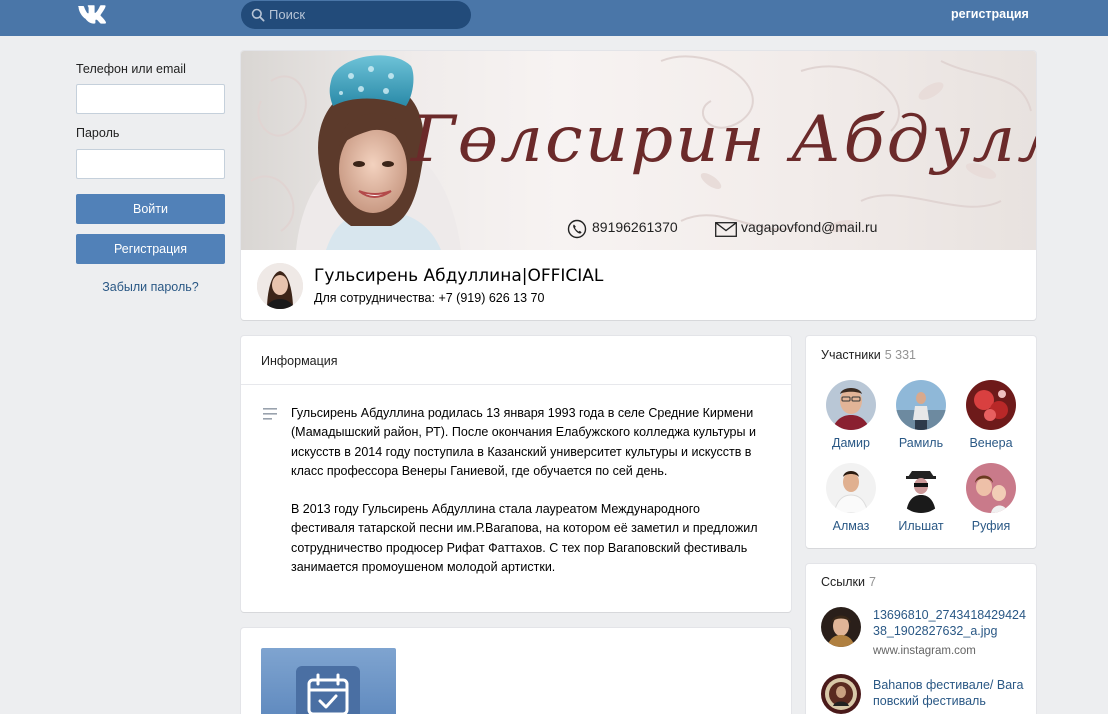 The image size is (1108, 714). I want to click on members-heading: Участники 5 331, so click(868, 355).